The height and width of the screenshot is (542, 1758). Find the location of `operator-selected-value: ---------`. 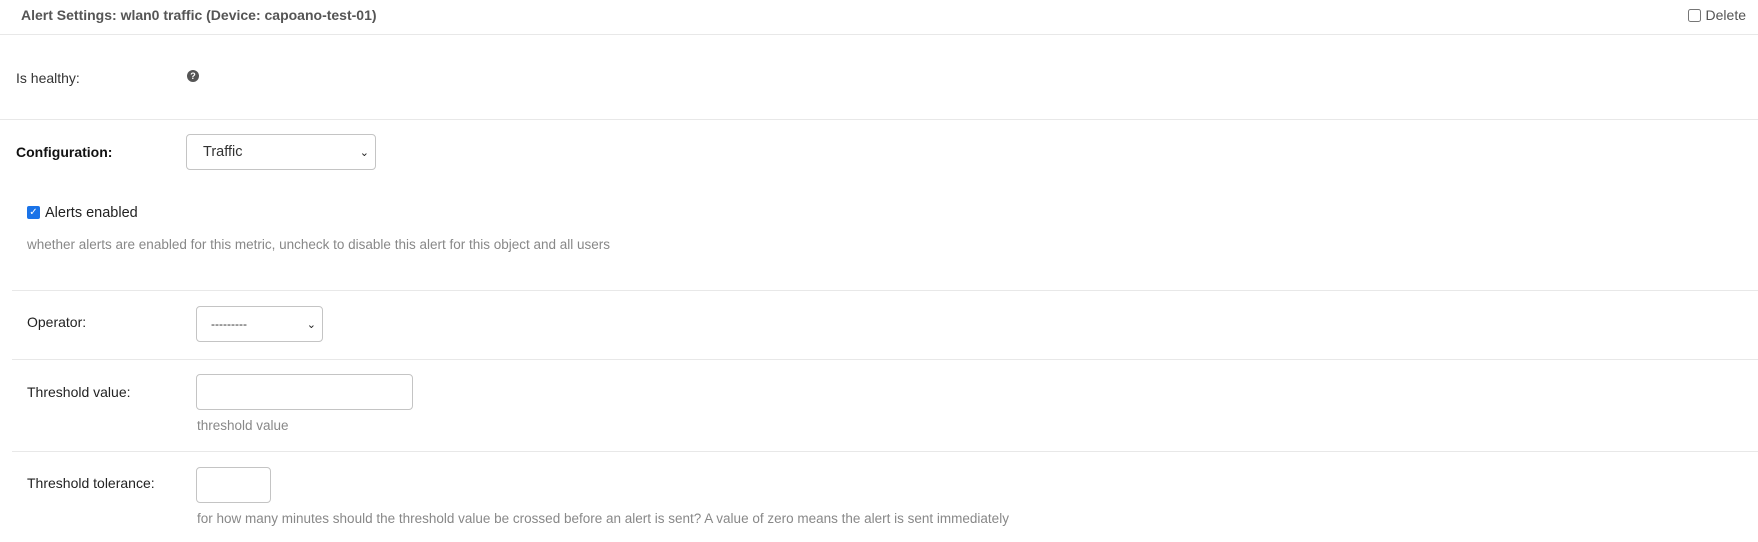

operator-selected-value: --------- is located at coordinates (229, 324).